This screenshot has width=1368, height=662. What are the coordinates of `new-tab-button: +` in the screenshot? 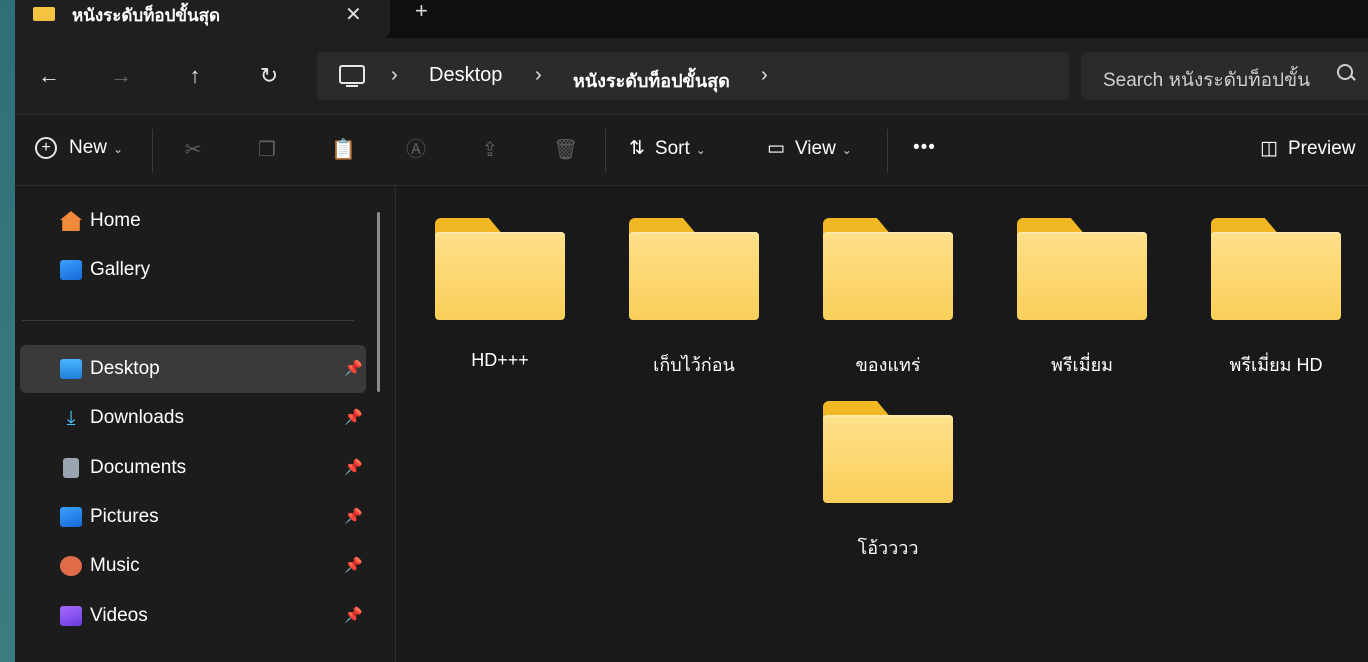 It's located at (421, 12).